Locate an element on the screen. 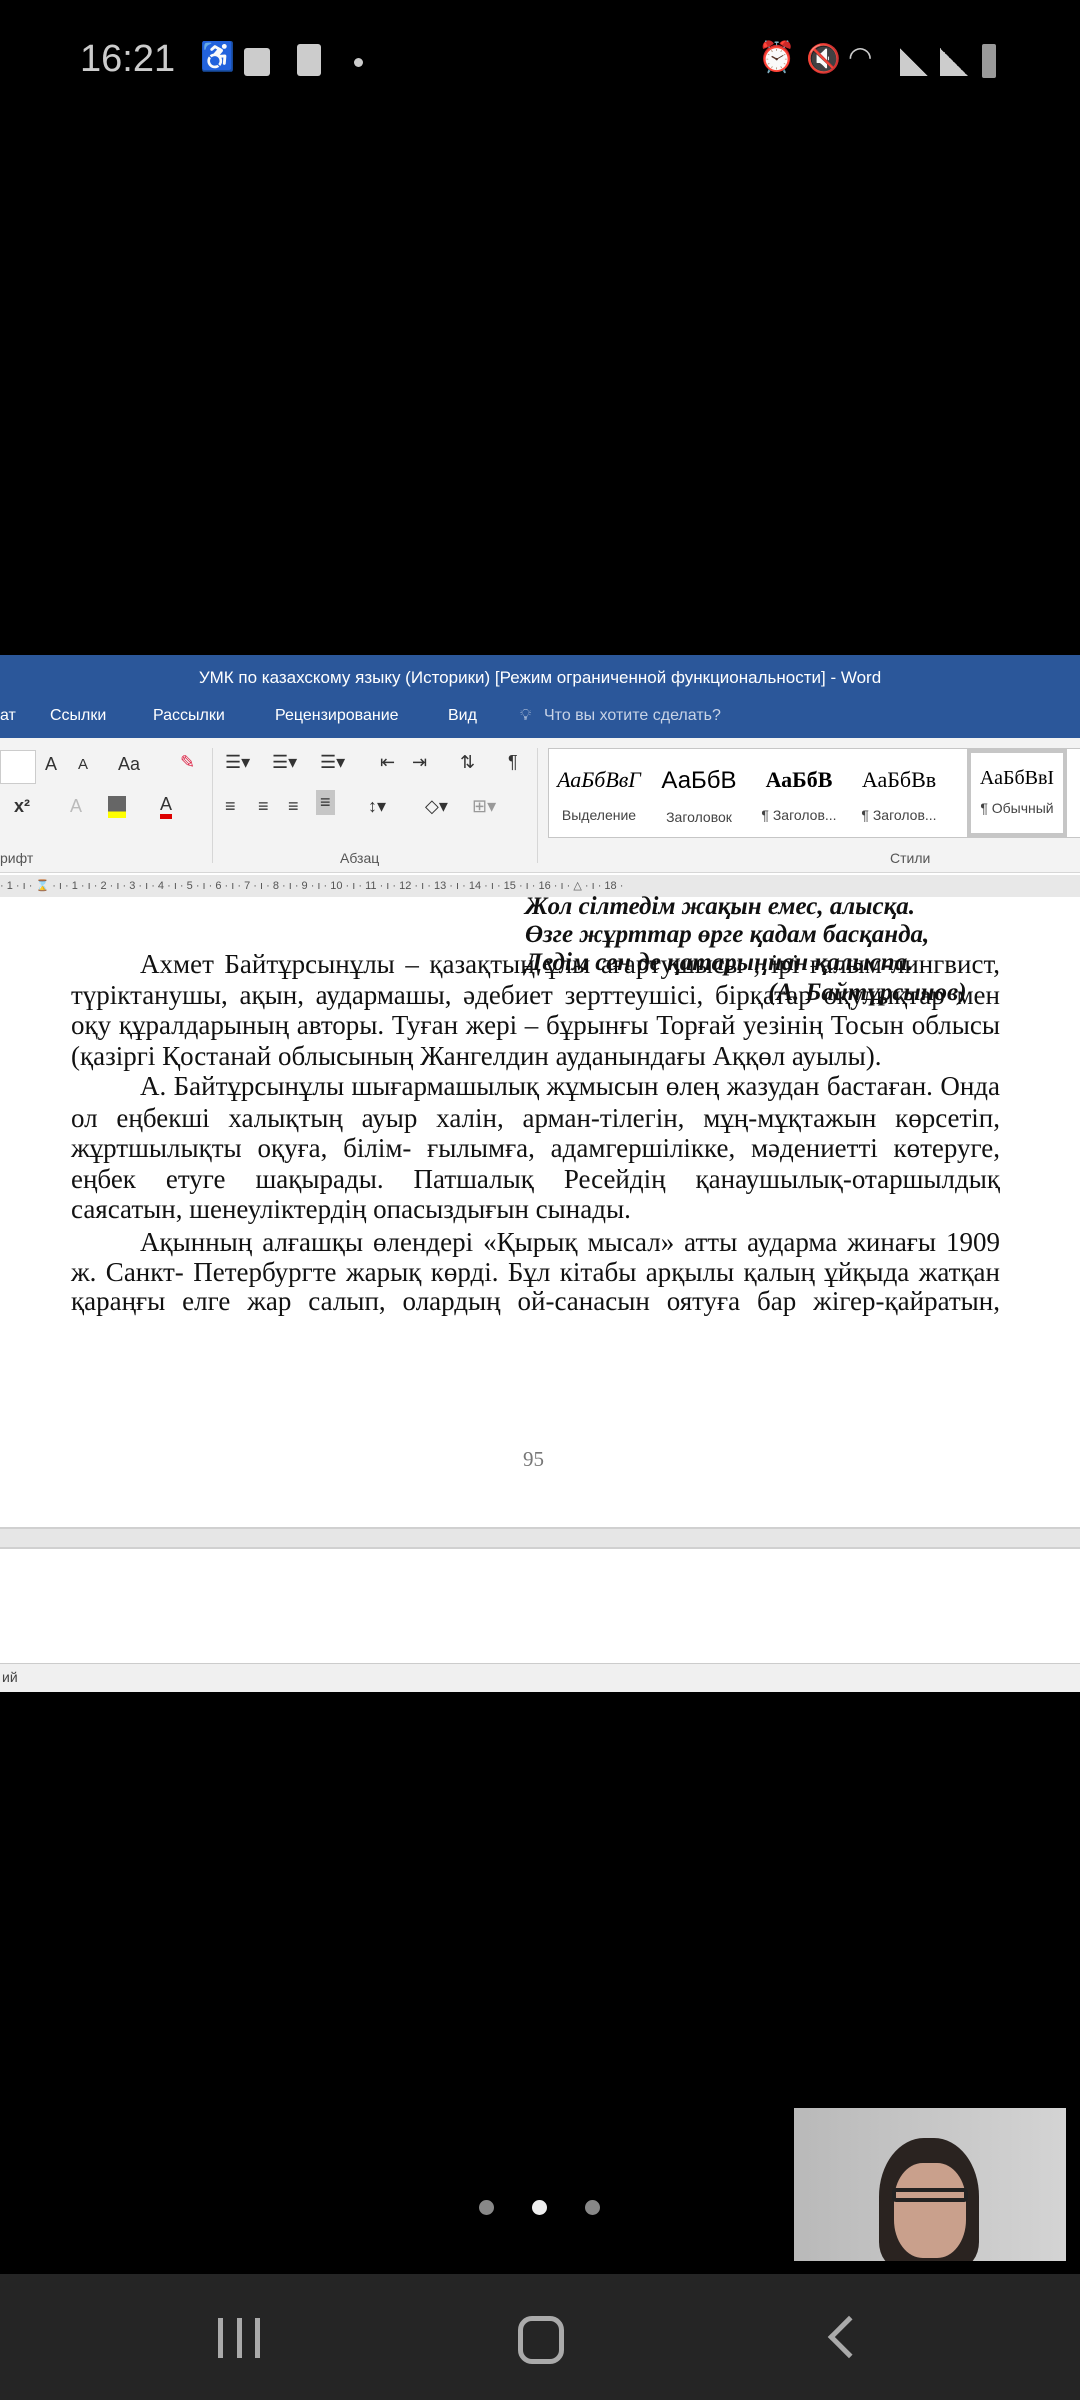  page-indicator-dot-active is located at coordinates (539, 2207).